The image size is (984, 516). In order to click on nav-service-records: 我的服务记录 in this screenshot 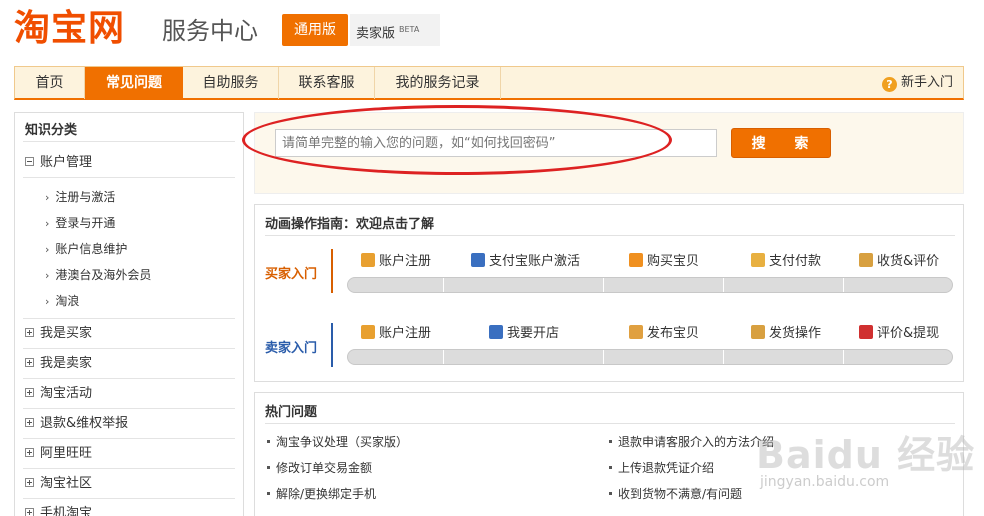, I will do `click(438, 83)`.